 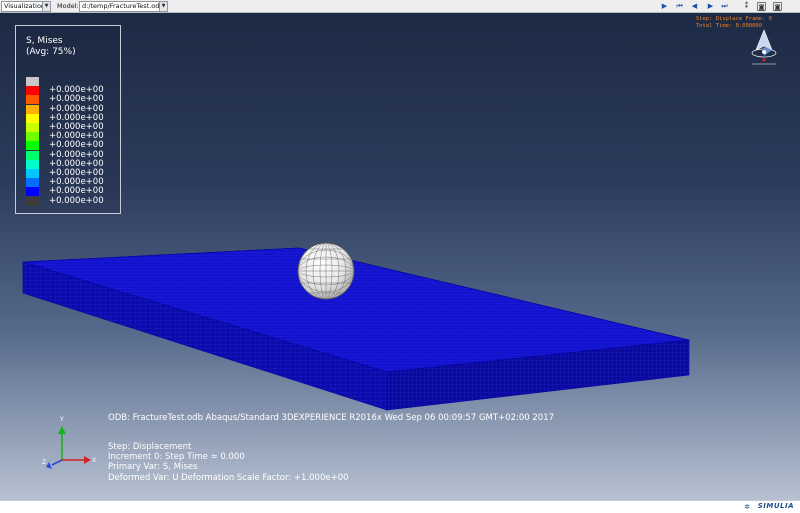 What do you see at coordinates (326, 271) in the screenshot?
I see `ball-model` at bounding box center [326, 271].